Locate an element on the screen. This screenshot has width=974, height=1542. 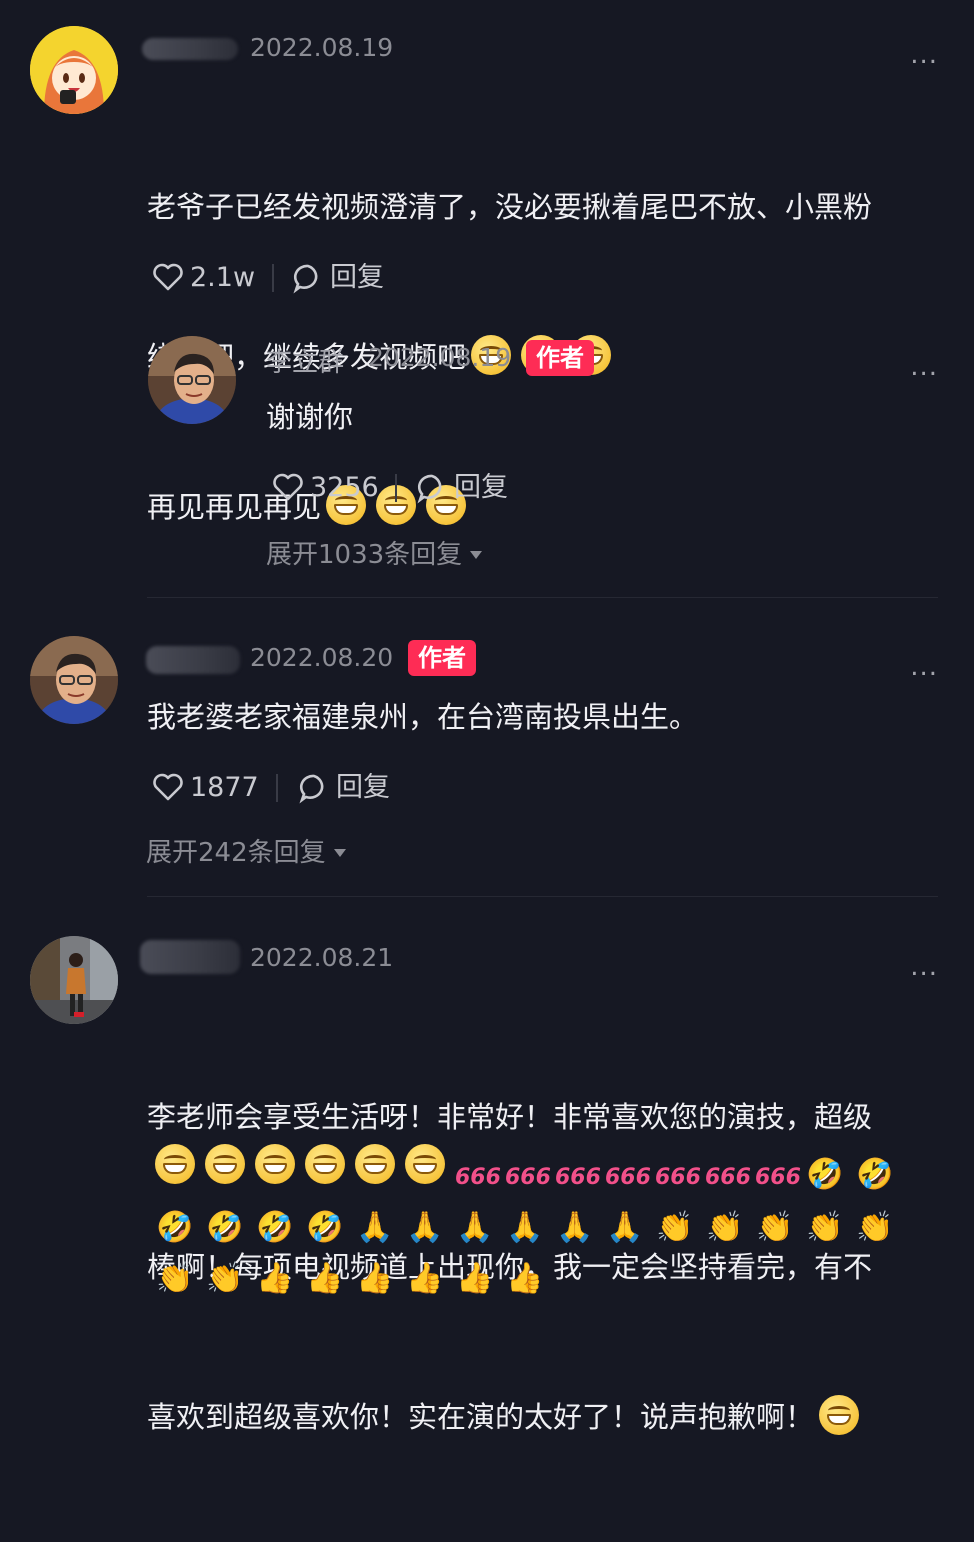
emoji-row: 🤣 🤣 🤣 🤣 🙏 🙏 🙏 🙏 🙏 🙏 👏 👏 👏 👏 👏 is located at coordinates (550, 1223).